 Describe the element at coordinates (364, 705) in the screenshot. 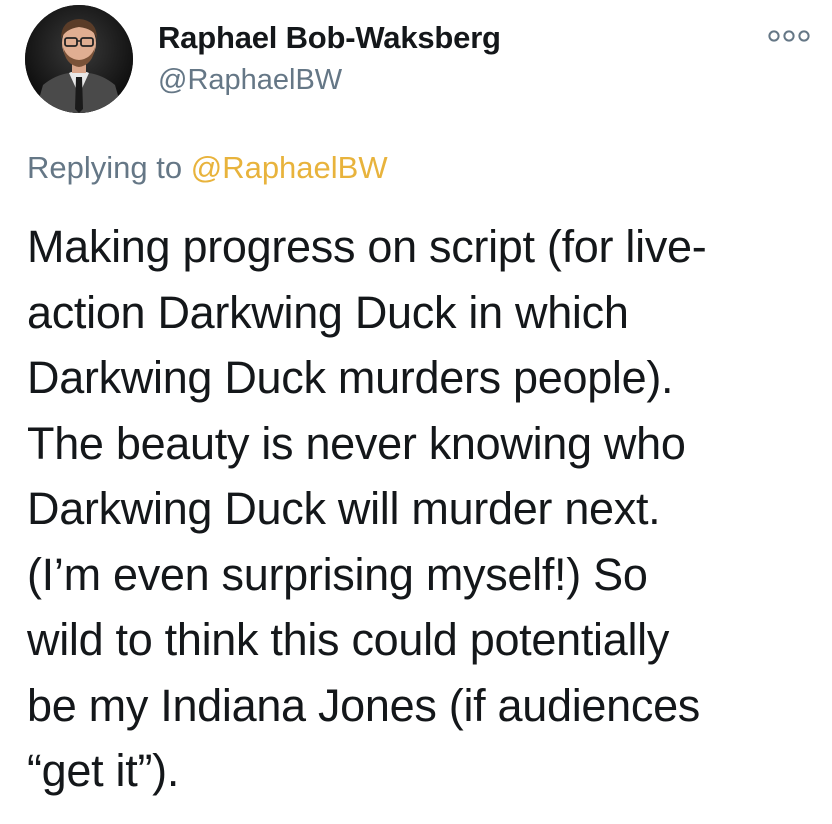

I see `tweet-text-line: be my Indiana Jones (if audiences` at that location.